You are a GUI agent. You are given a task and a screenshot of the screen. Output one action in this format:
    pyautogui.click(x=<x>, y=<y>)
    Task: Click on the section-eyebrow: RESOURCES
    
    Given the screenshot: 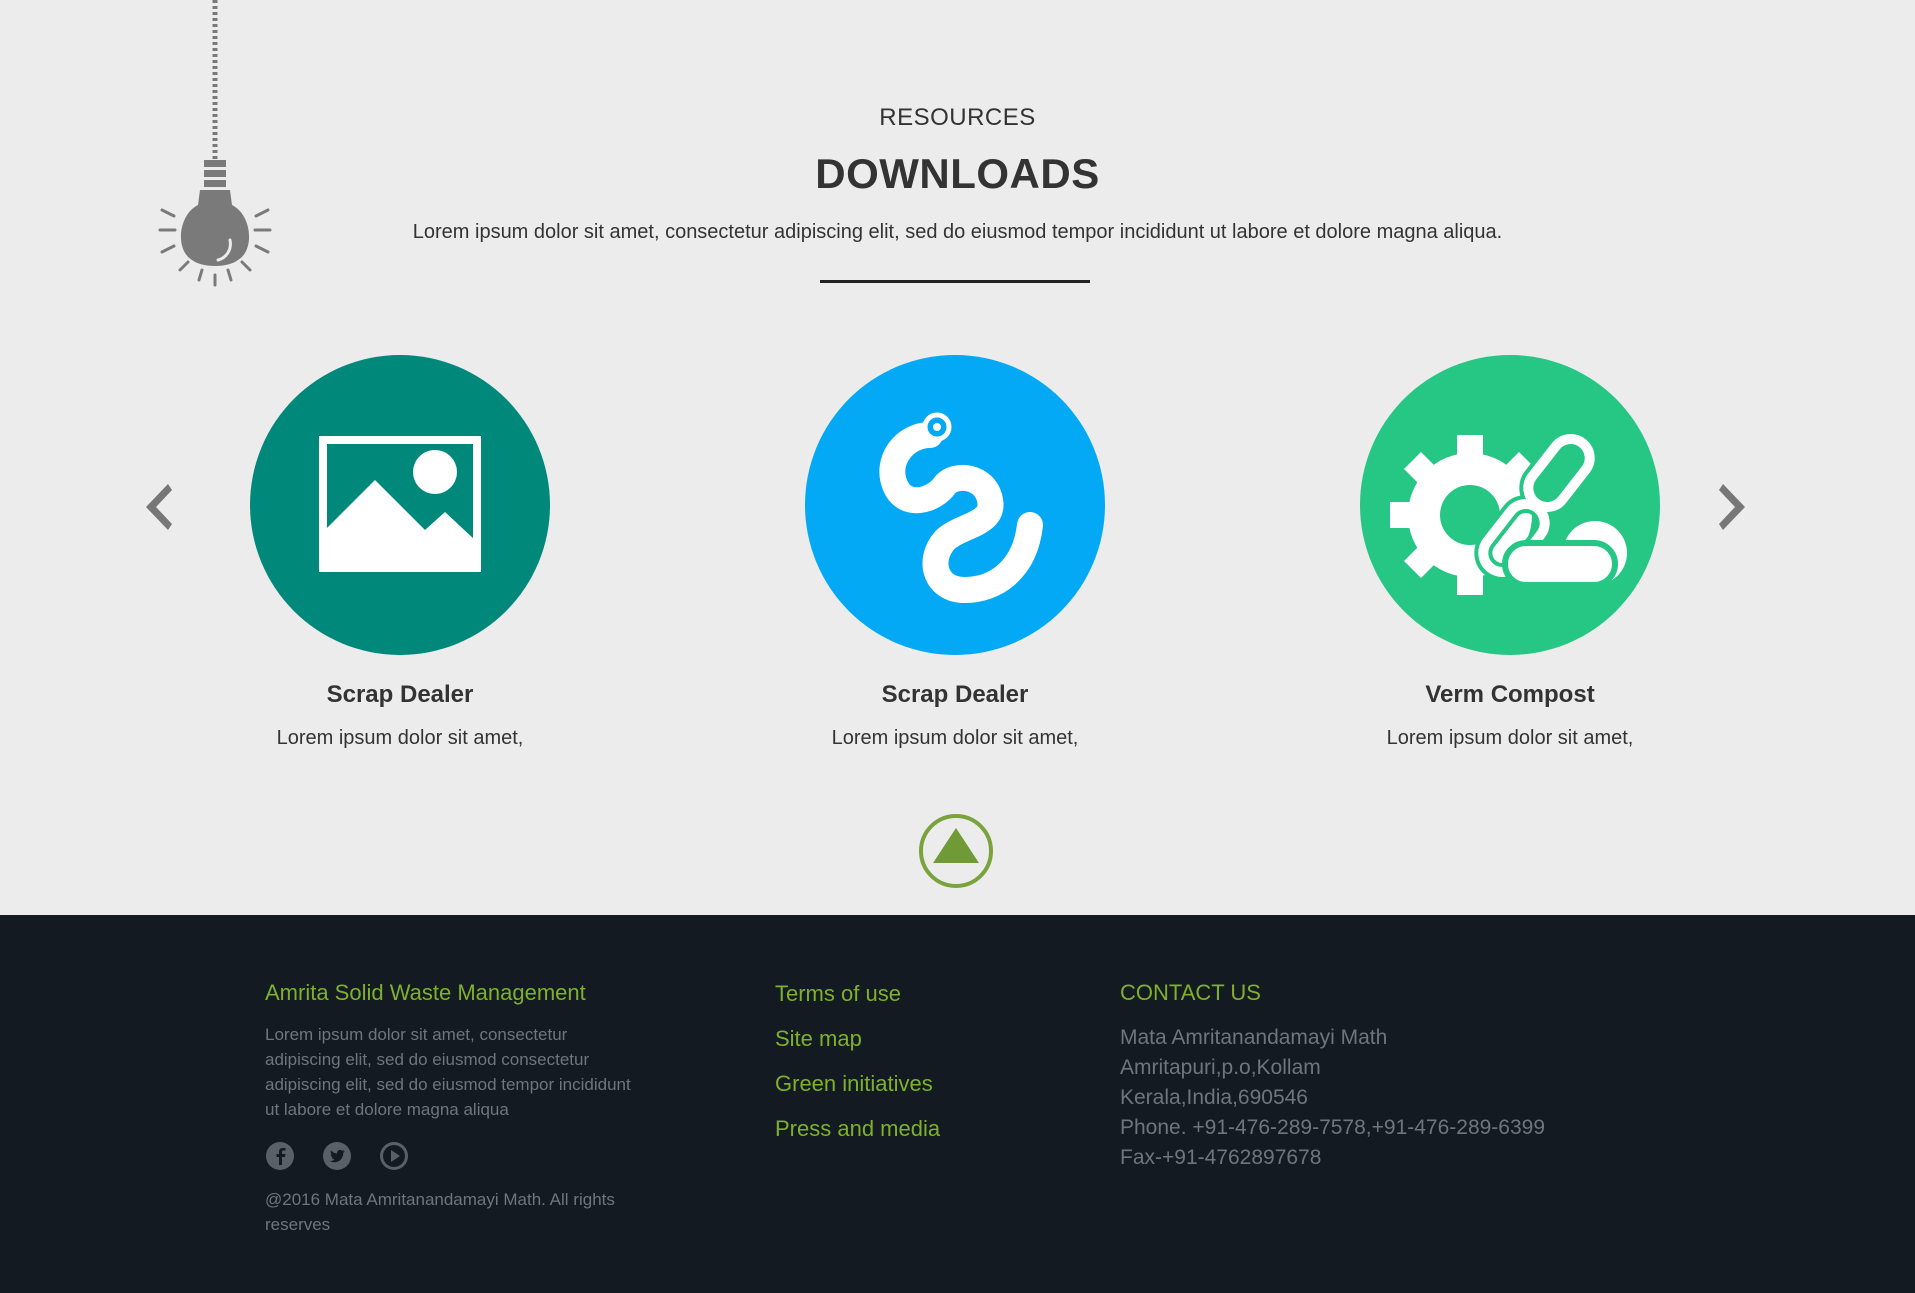 What is the action you would take?
    pyautogui.click(x=957, y=117)
    